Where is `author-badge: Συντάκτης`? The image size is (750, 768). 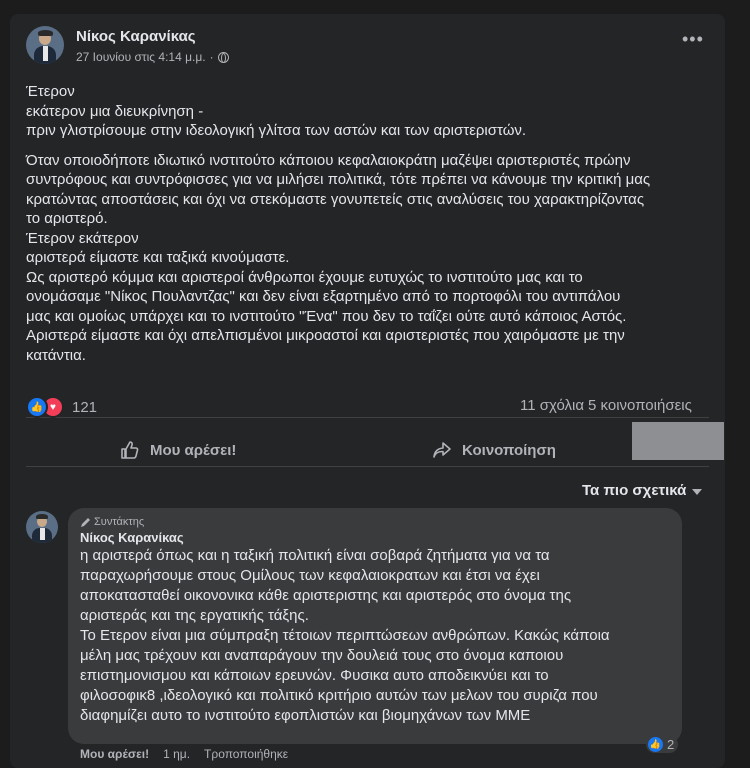 author-badge: Συντάκτης is located at coordinates (112, 522).